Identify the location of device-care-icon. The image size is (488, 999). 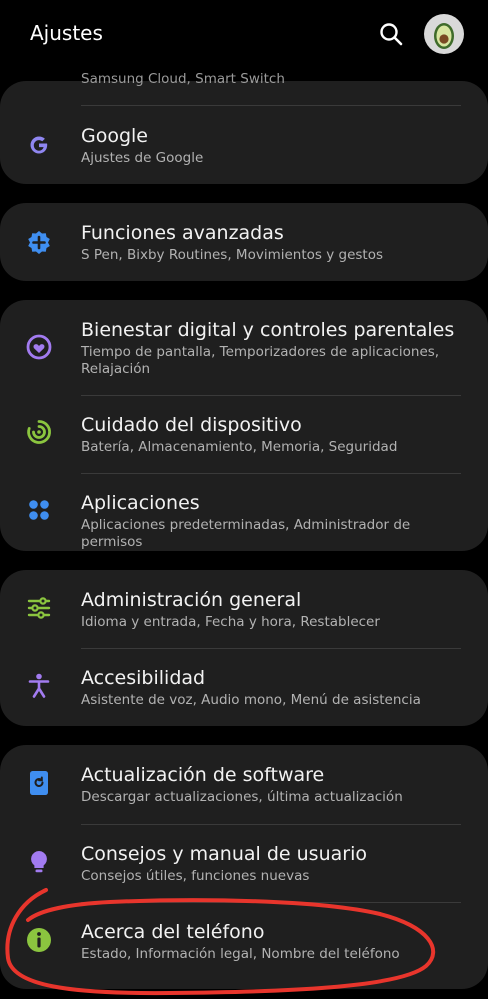
(39, 432).